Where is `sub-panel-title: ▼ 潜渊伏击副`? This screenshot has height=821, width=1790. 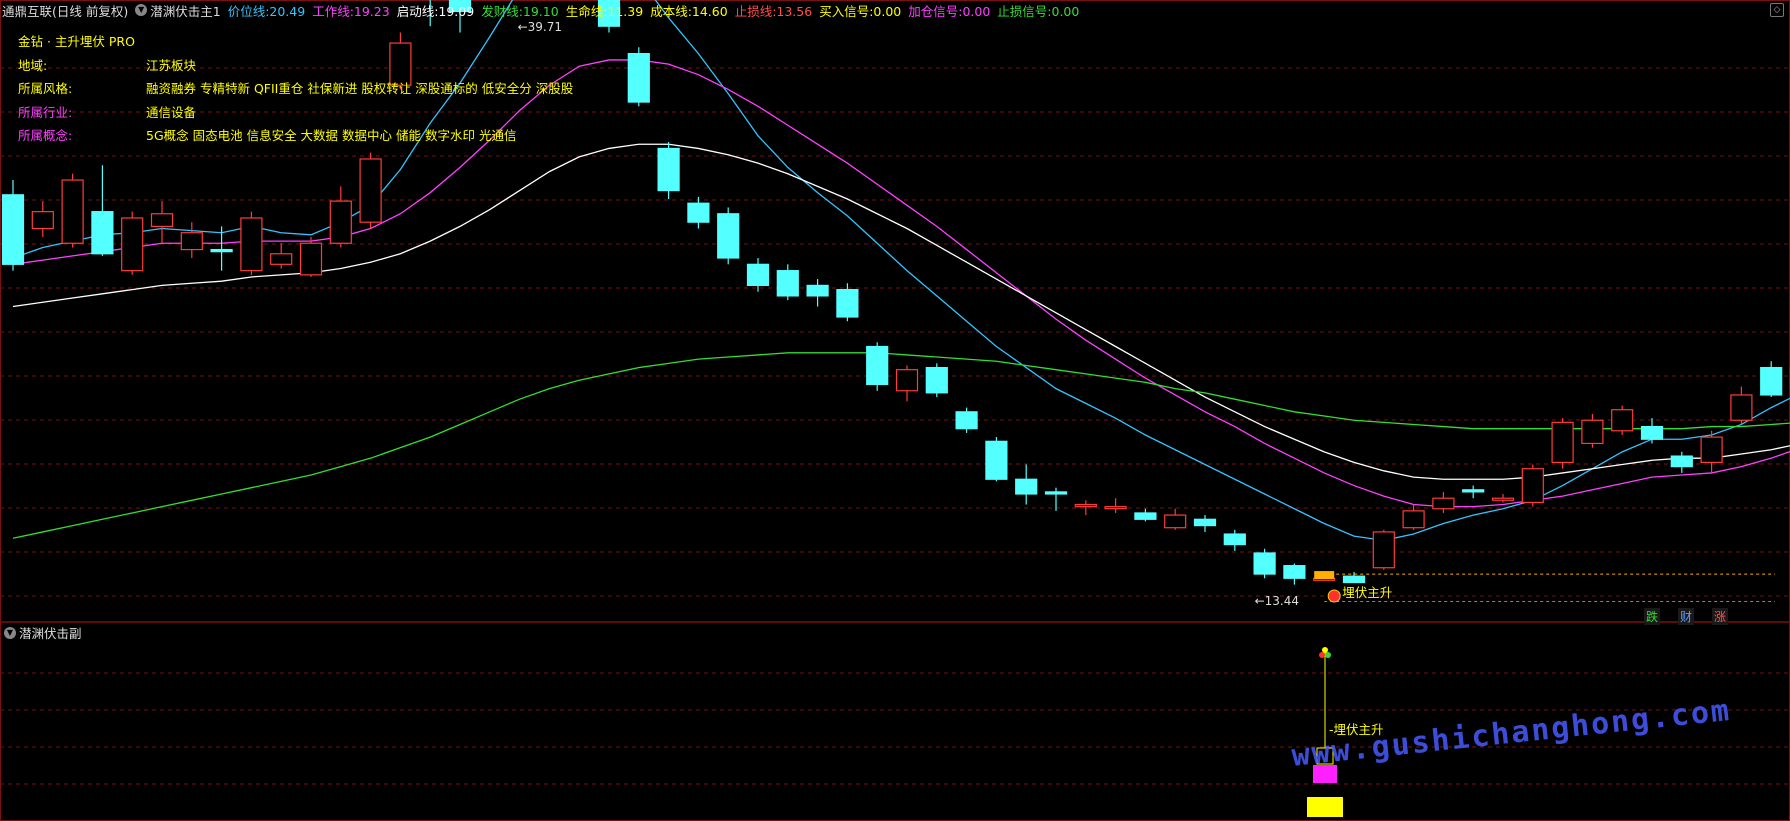
sub-panel-title: ▼ 潜渊伏击副 is located at coordinates (43, 632).